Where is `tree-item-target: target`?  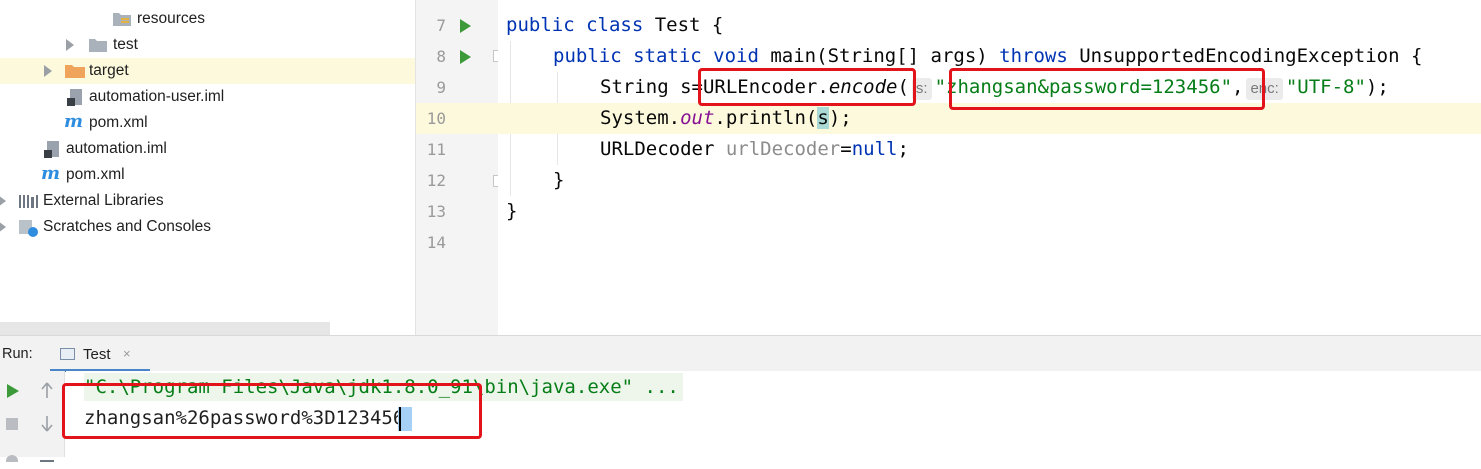
tree-item-target: target is located at coordinates (207, 71).